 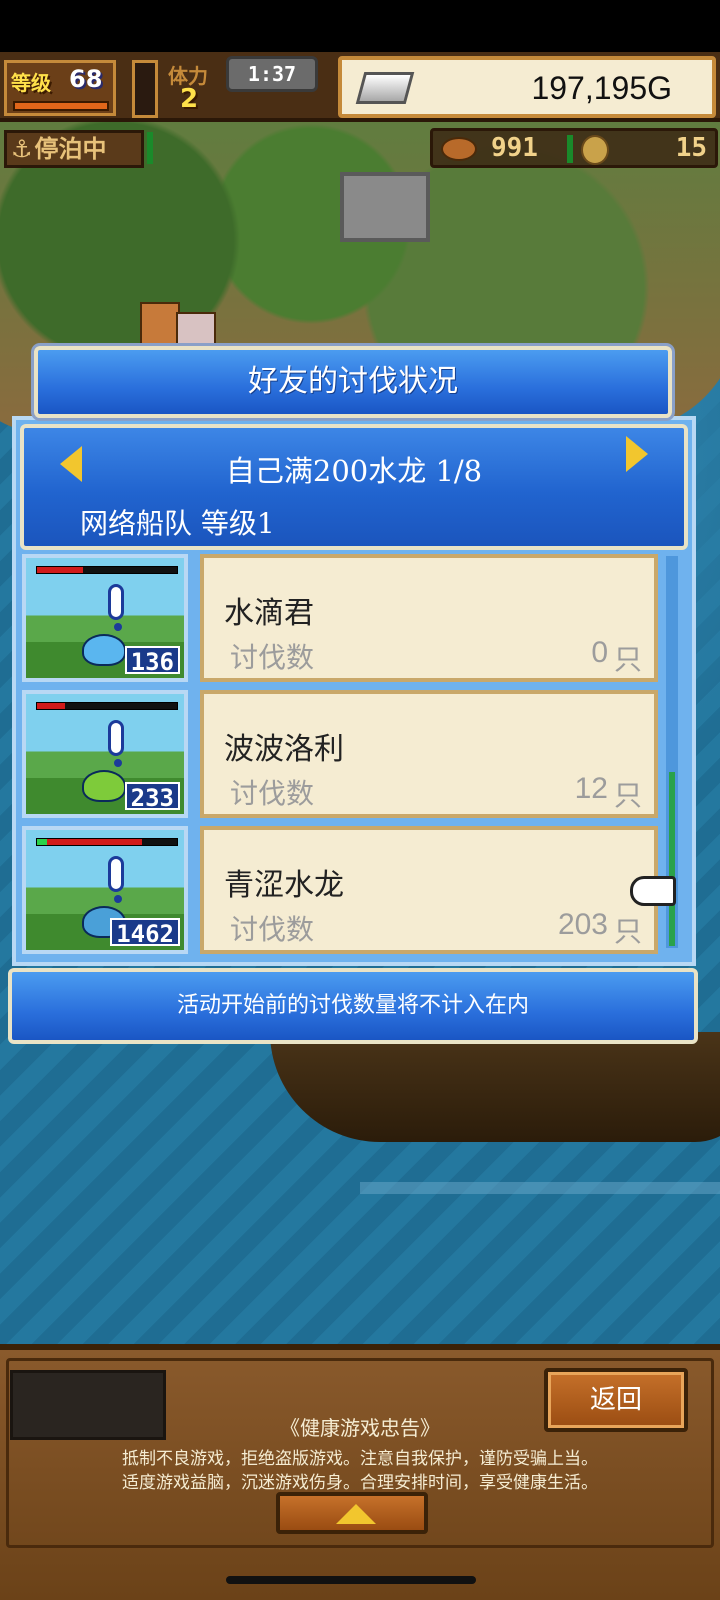 I want to click on level-badge: 136, so click(x=152, y=661).